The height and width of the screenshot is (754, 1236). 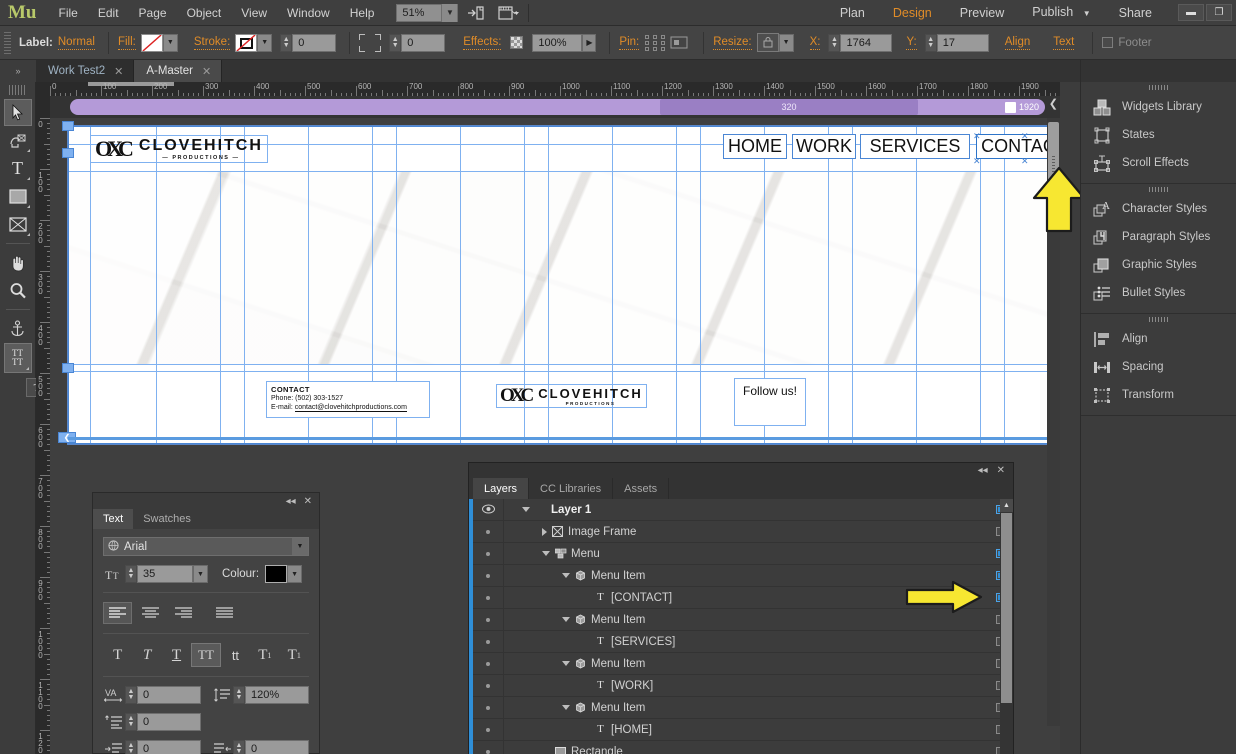 I want to click on layer-row: Rectangle, so click(x=741, y=747).